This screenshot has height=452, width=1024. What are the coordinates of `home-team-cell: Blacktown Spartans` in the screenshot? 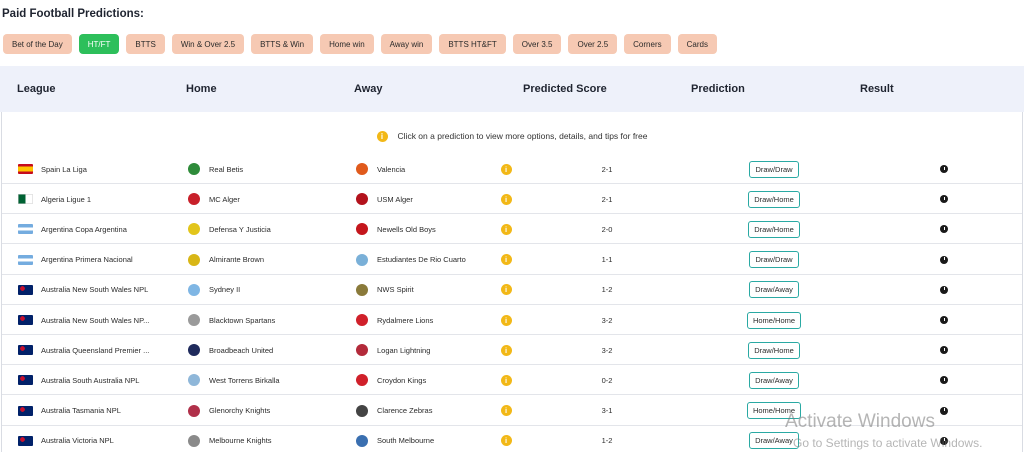 It's located at (270, 320).